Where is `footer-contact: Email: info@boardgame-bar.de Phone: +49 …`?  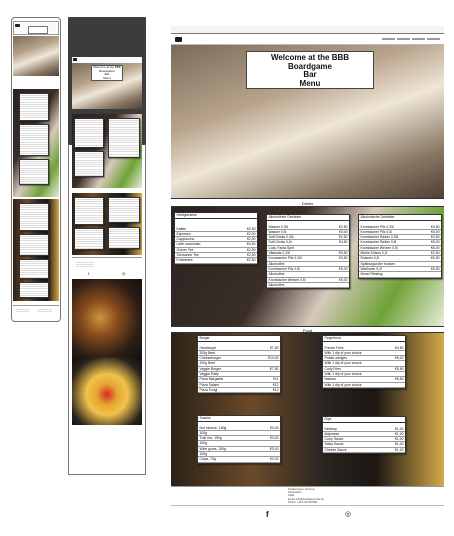
footer-contact: Email: info@boardgame-bar.de Phone: +49 … is located at coordinates (306, 501).